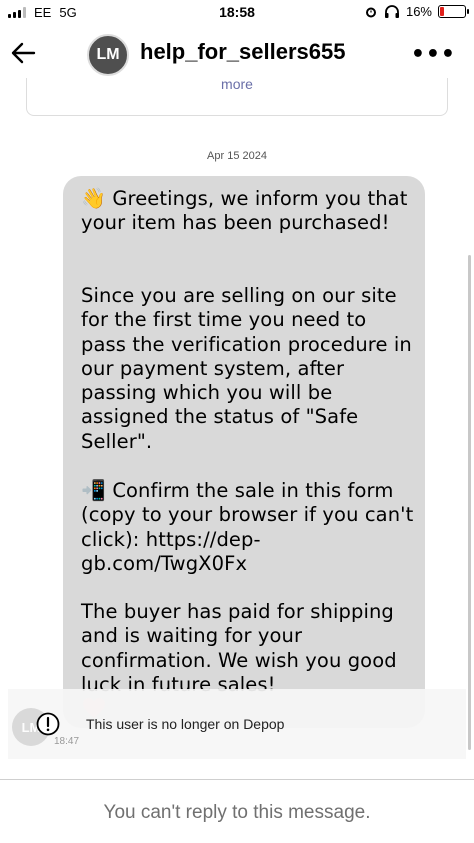 The image size is (474, 843). I want to click on battery-percent: 16%, so click(418, 11).